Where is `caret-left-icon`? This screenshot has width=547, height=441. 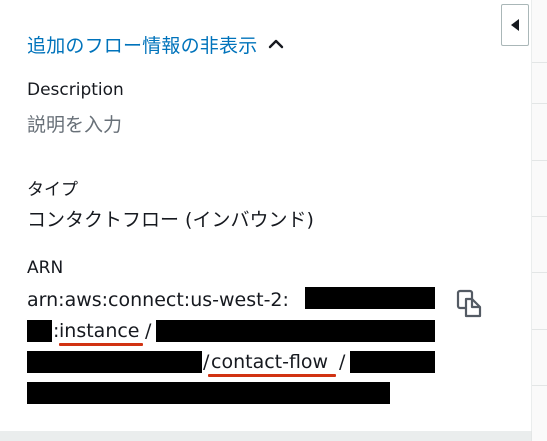
caret-left-icon is located at coordinates (515, 25).